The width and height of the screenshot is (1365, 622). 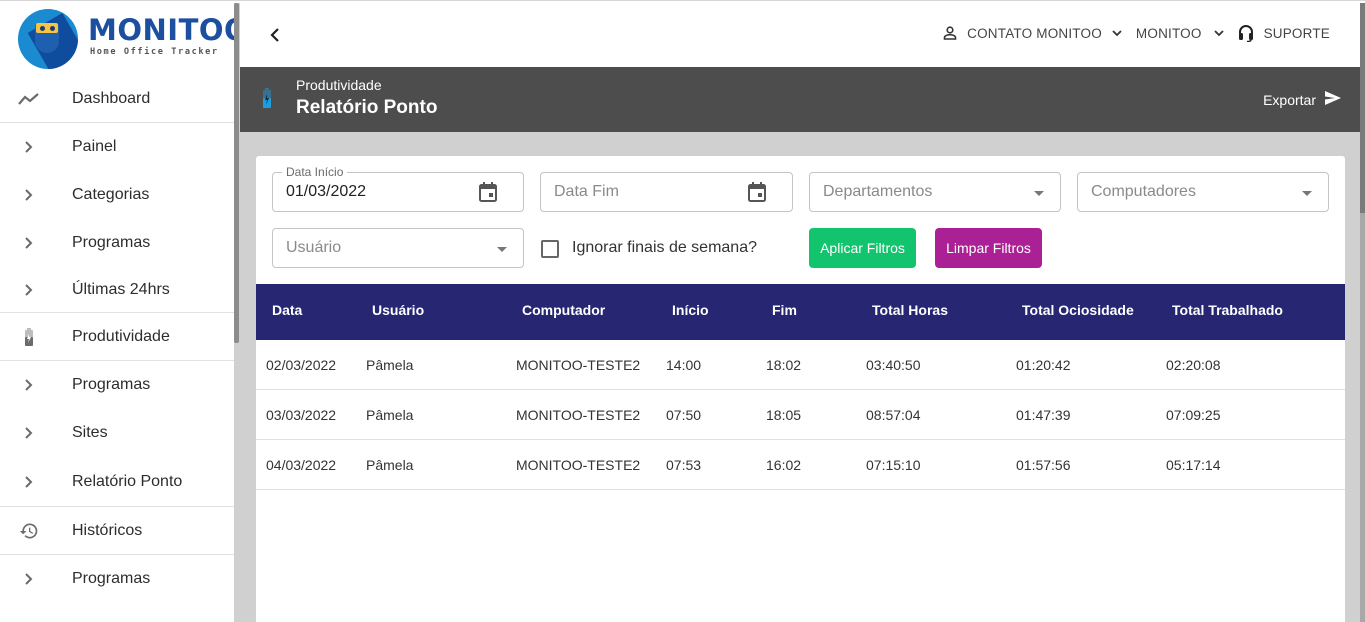 I want to click on sidebar-scrollbar-thumb, so click(x=236, y=173).